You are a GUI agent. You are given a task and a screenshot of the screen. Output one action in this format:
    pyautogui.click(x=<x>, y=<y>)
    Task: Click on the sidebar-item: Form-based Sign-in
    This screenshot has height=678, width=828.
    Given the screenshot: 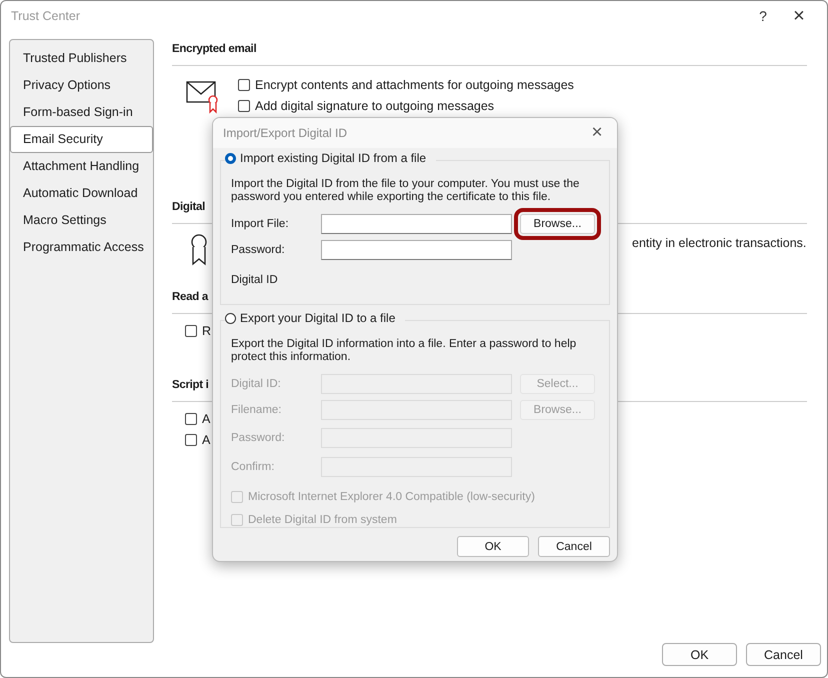 What is the action you would take?
    pyautogui.click(x=81, y=112)
    